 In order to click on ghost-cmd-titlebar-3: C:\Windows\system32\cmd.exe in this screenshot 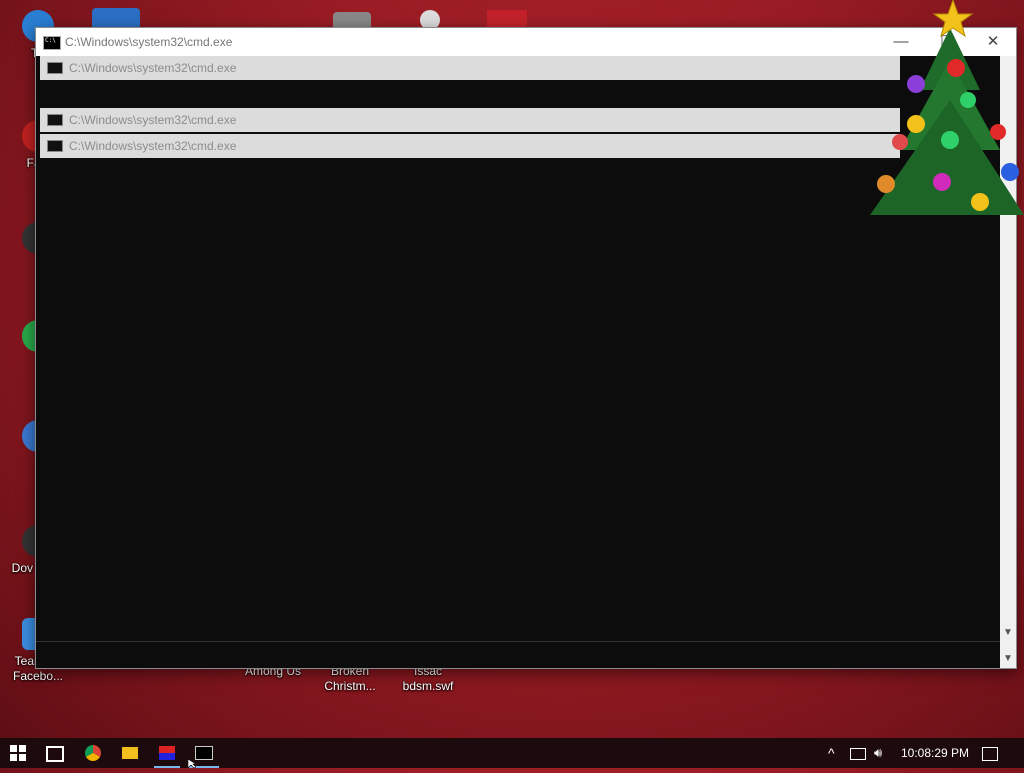, I will do `click(470, 146)`.